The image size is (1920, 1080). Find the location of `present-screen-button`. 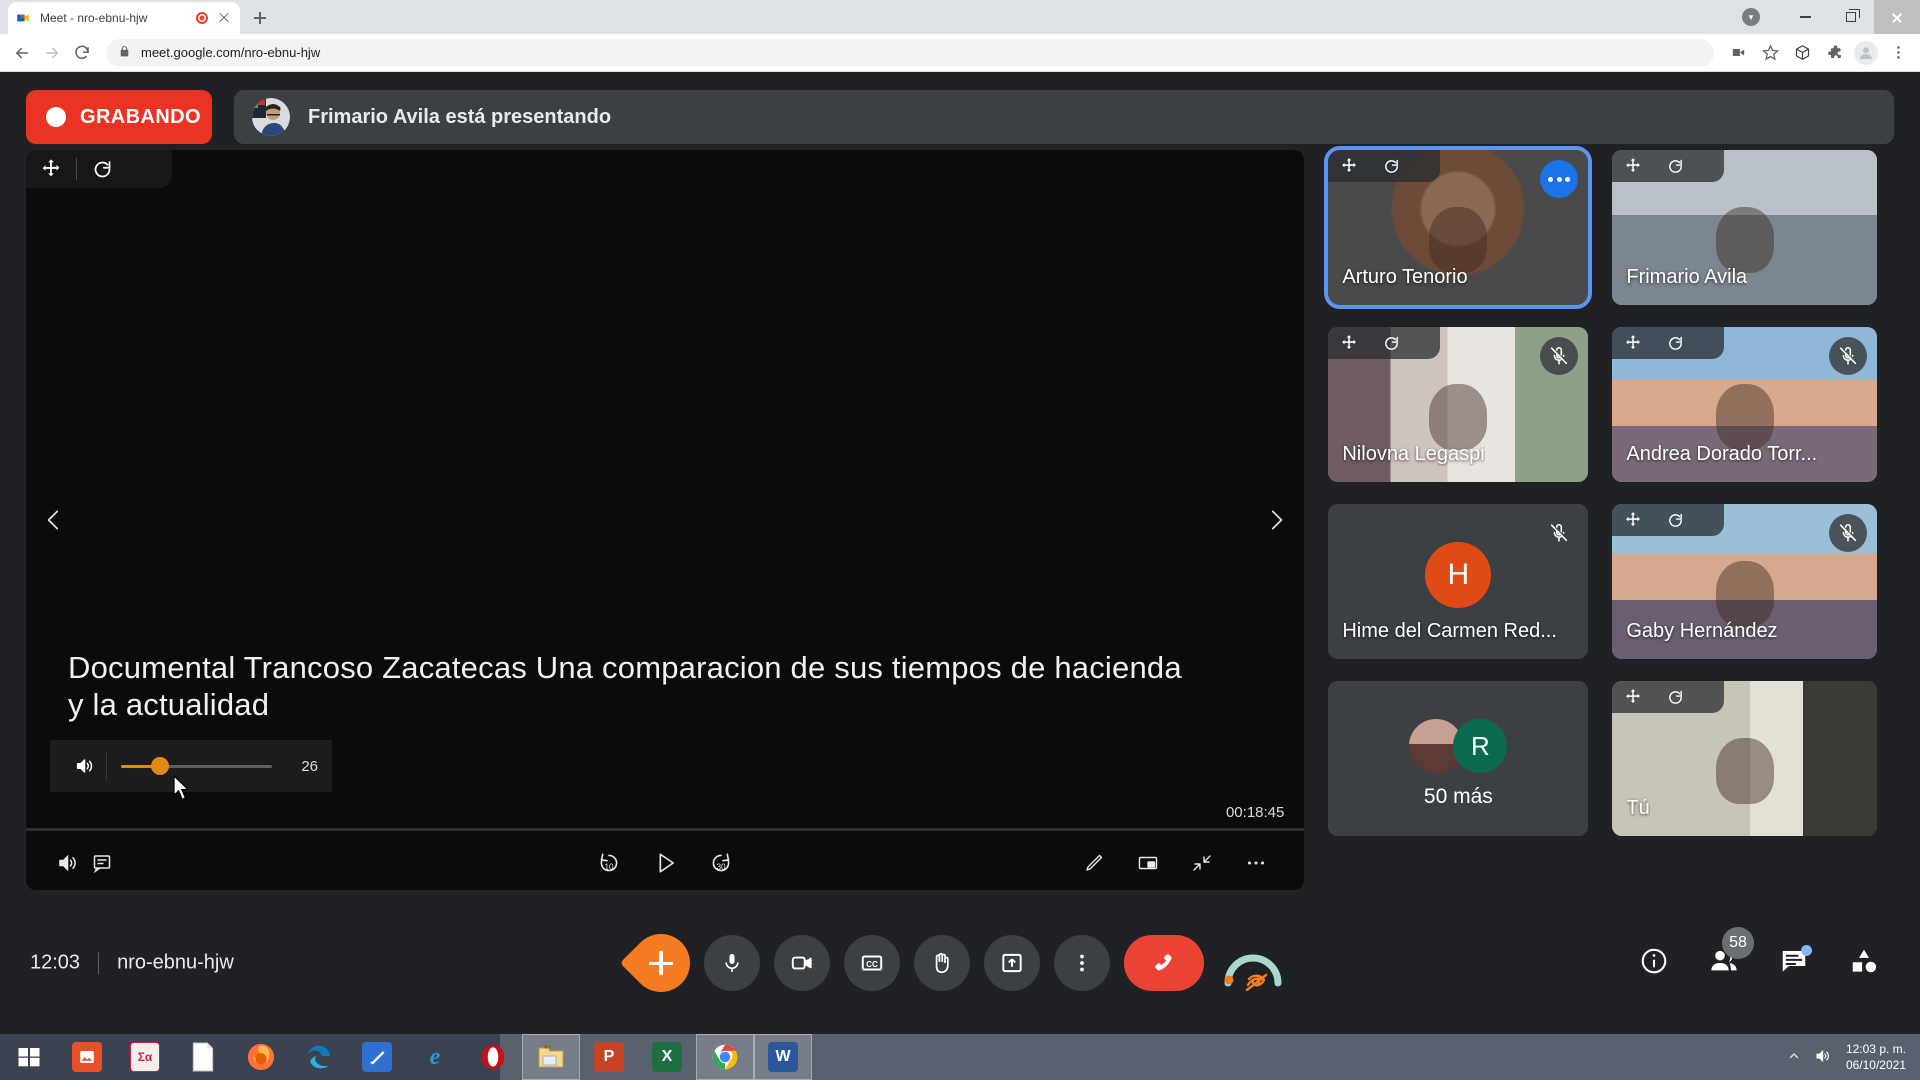

present-screen-button is located at coordinates (1012, 963).